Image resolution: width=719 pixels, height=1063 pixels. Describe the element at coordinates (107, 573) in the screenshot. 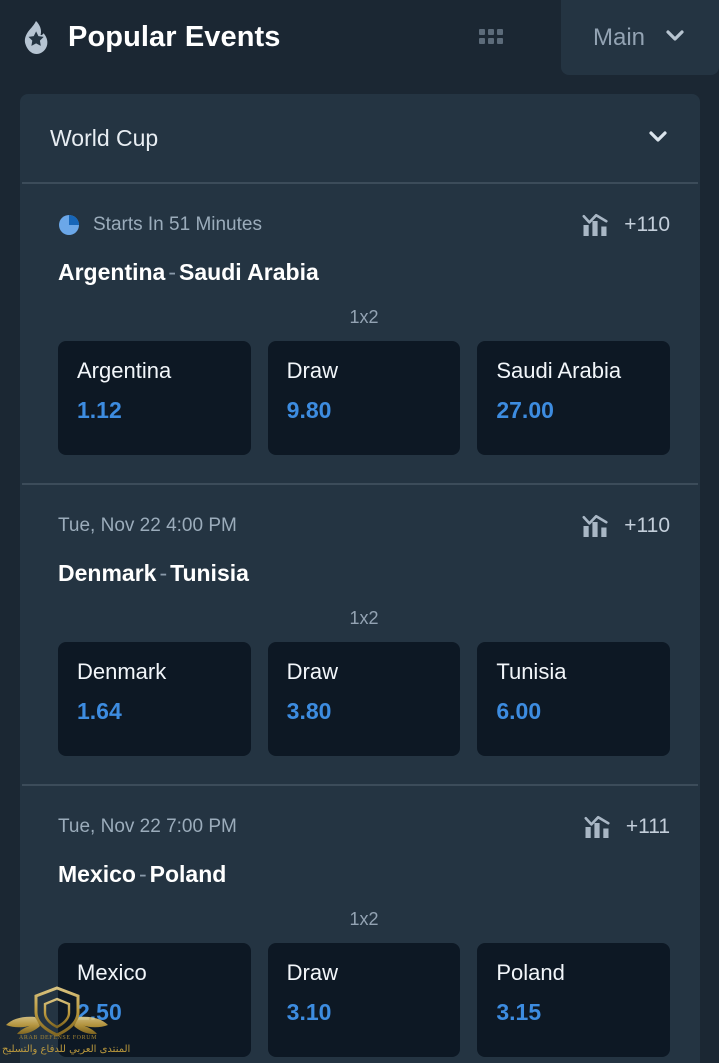

I see `home-team: Denmark` at that location.